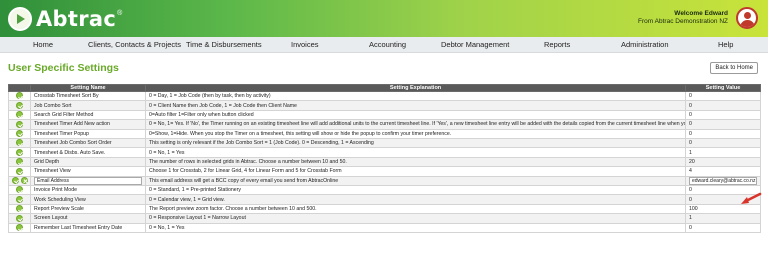 This screenshot has height=279, width=768. I want to click on setting-name-cell: Invoice Print Mode, so click(88, 190).